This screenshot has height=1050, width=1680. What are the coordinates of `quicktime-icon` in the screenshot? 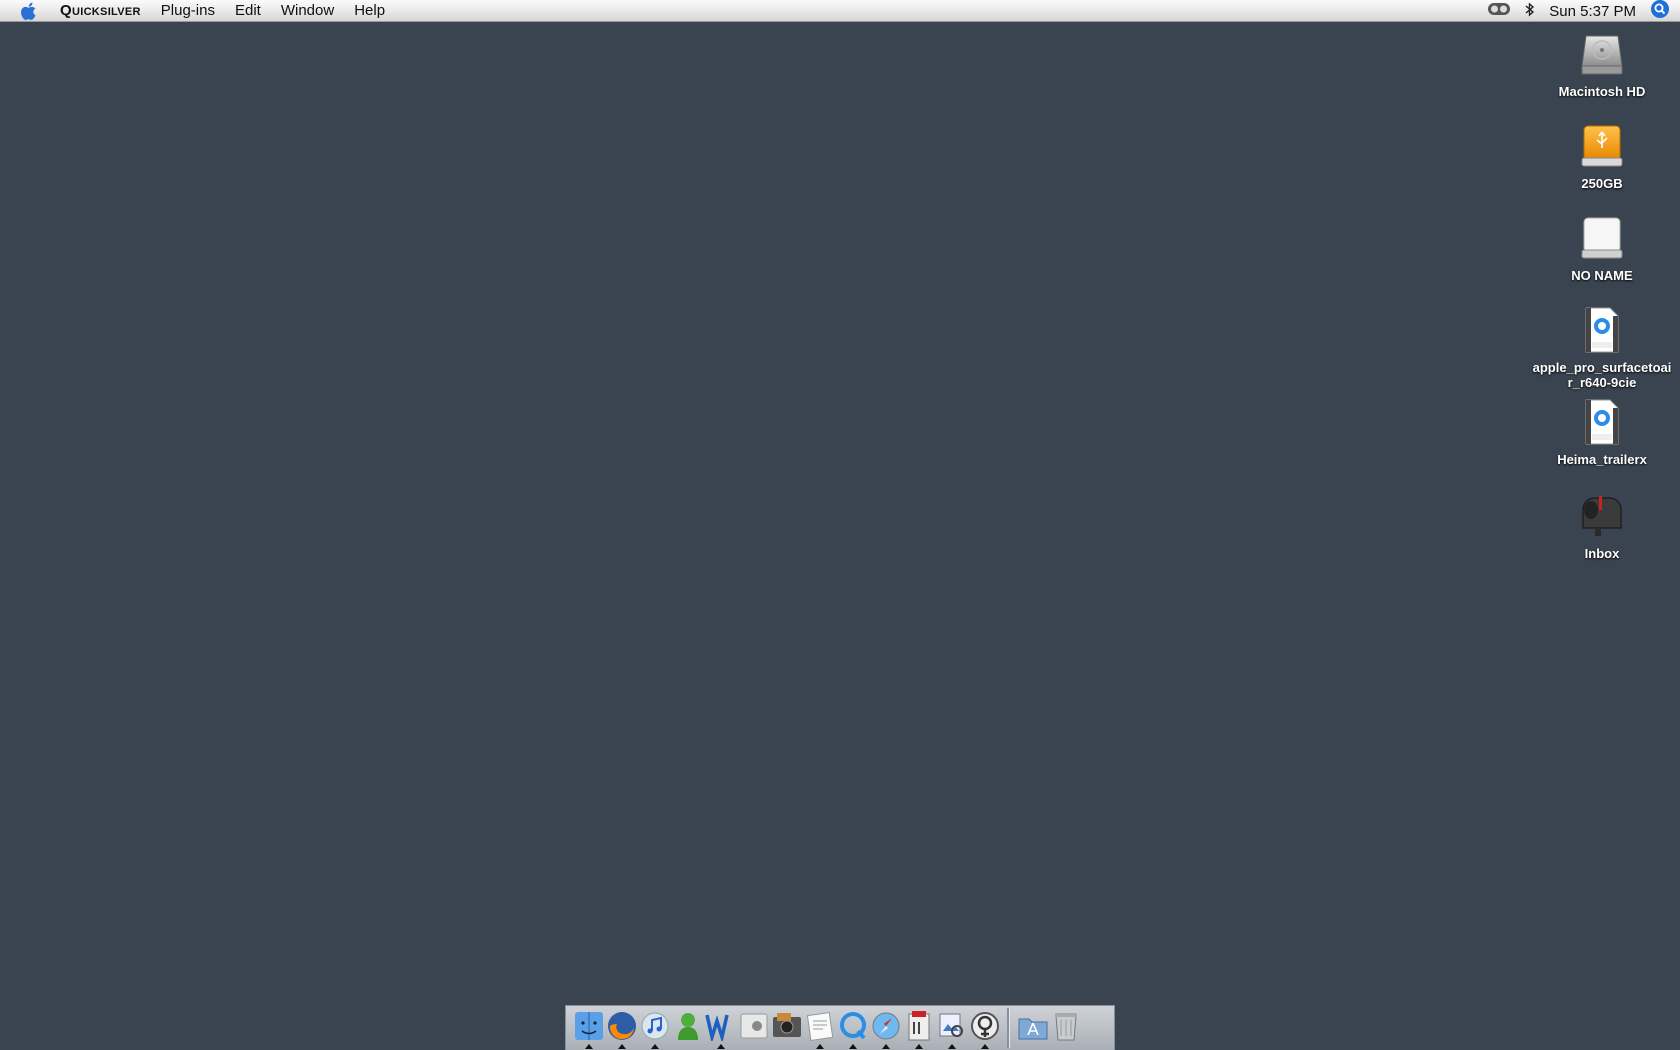 It's located at (853, 1028).